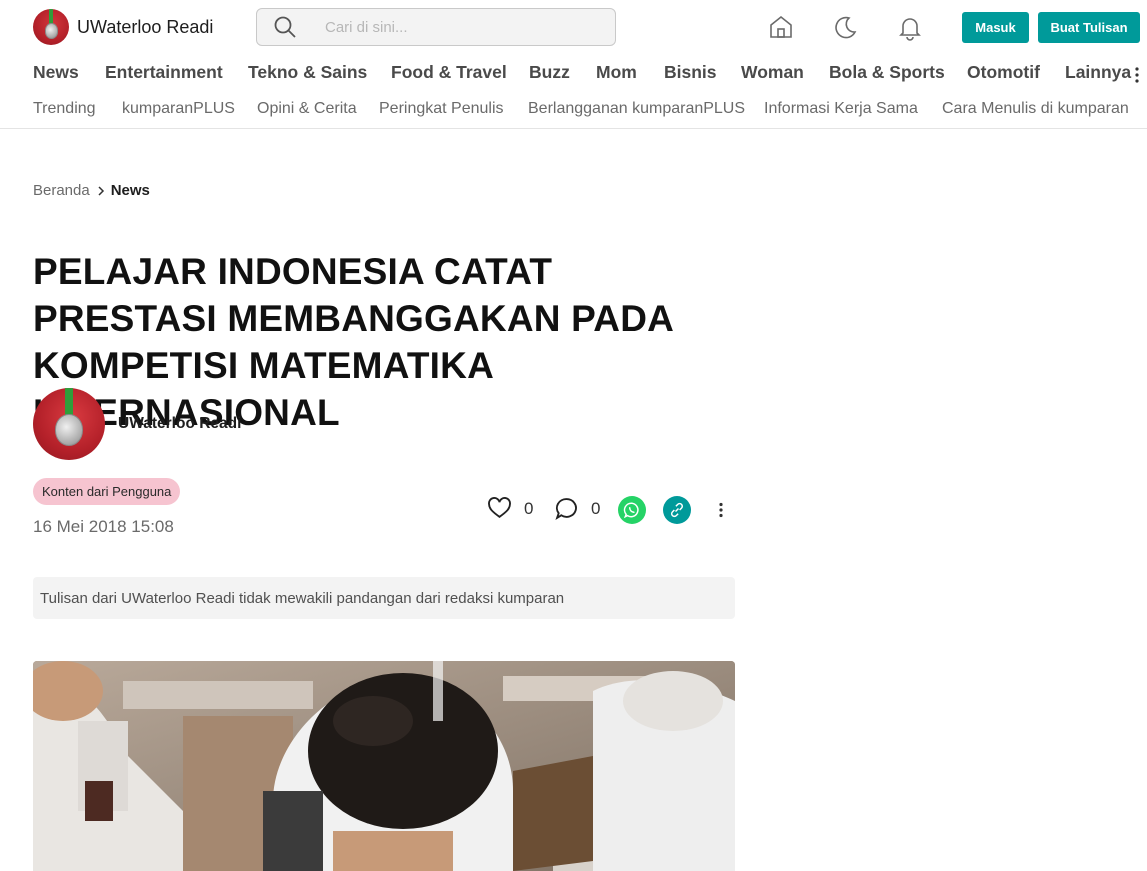  What do you see at coordinates (845, 27) in the screenshot?
I see `dark-mode-moon-icon` at bounding box center [845, 27].